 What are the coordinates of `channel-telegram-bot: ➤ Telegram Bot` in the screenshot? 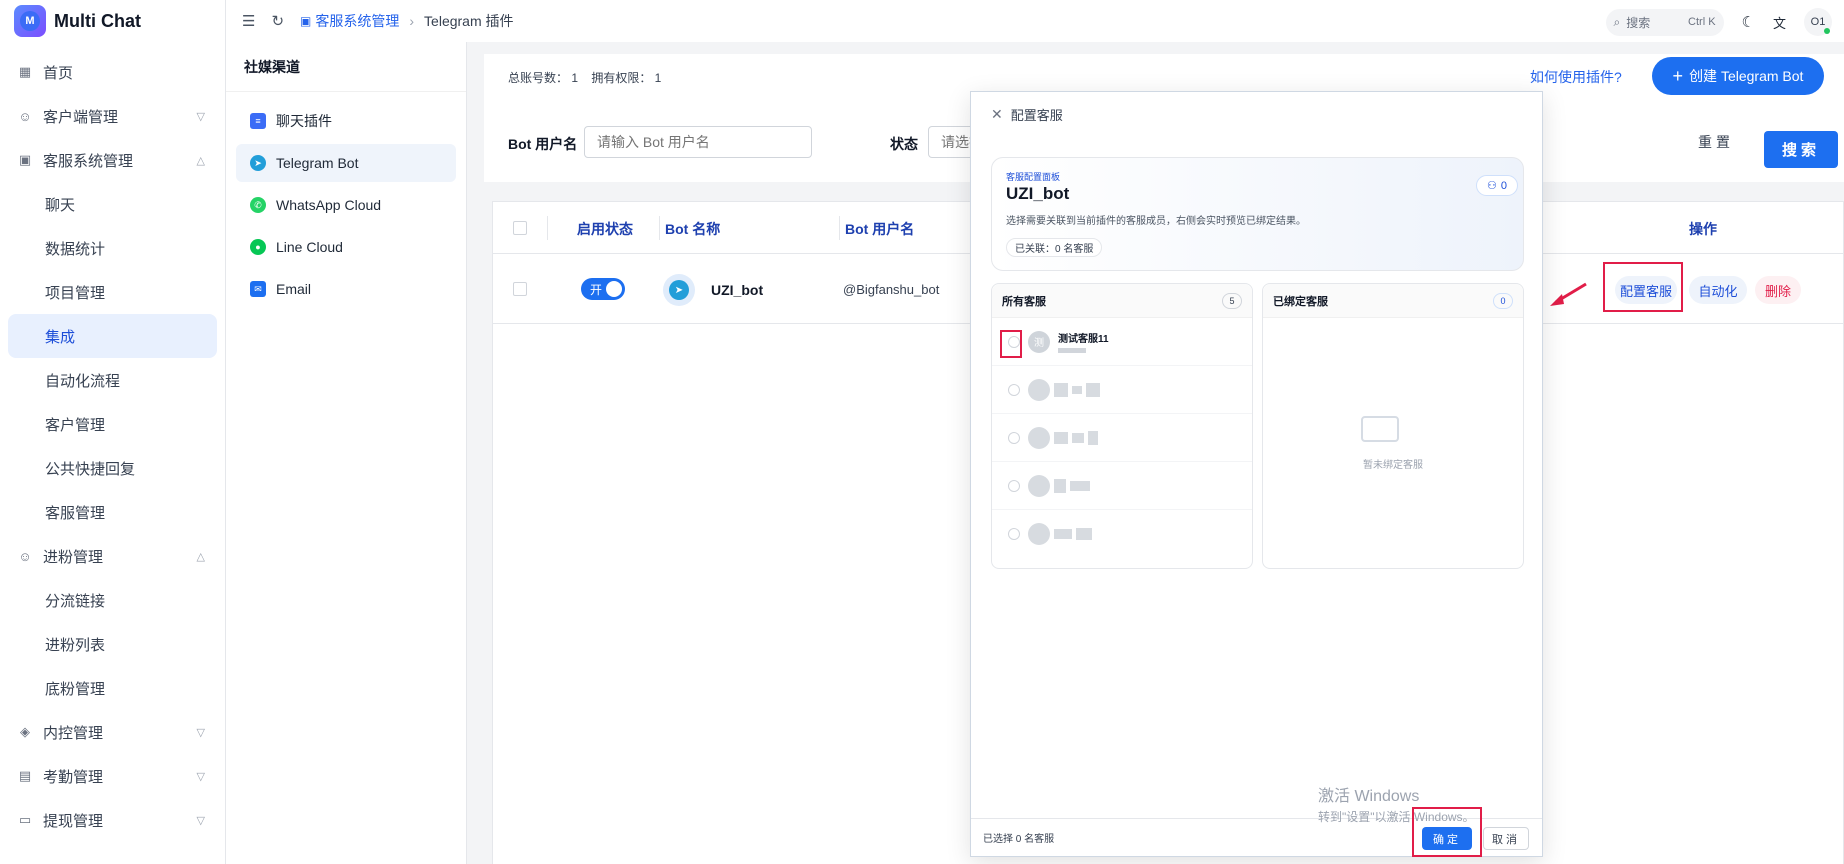 It's located at (346, 163).